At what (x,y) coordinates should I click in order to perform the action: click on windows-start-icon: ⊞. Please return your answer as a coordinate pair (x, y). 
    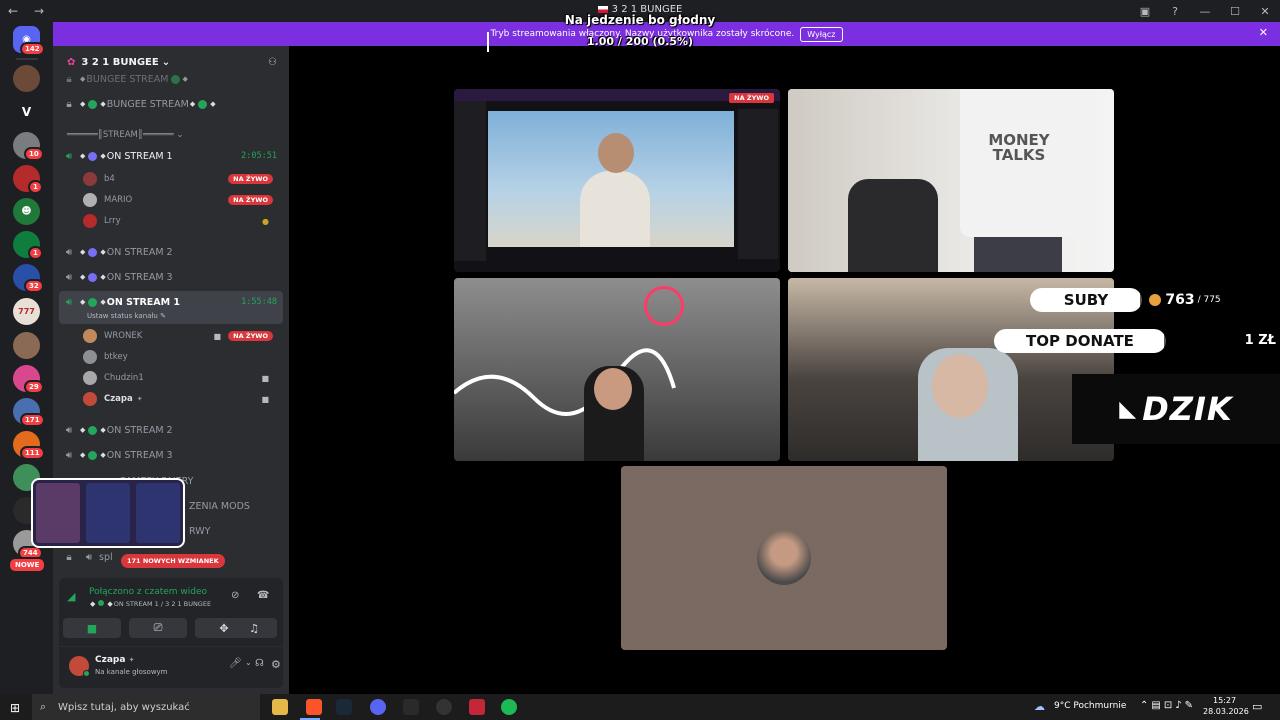
    Looking at the image, I should click on (15, 708).